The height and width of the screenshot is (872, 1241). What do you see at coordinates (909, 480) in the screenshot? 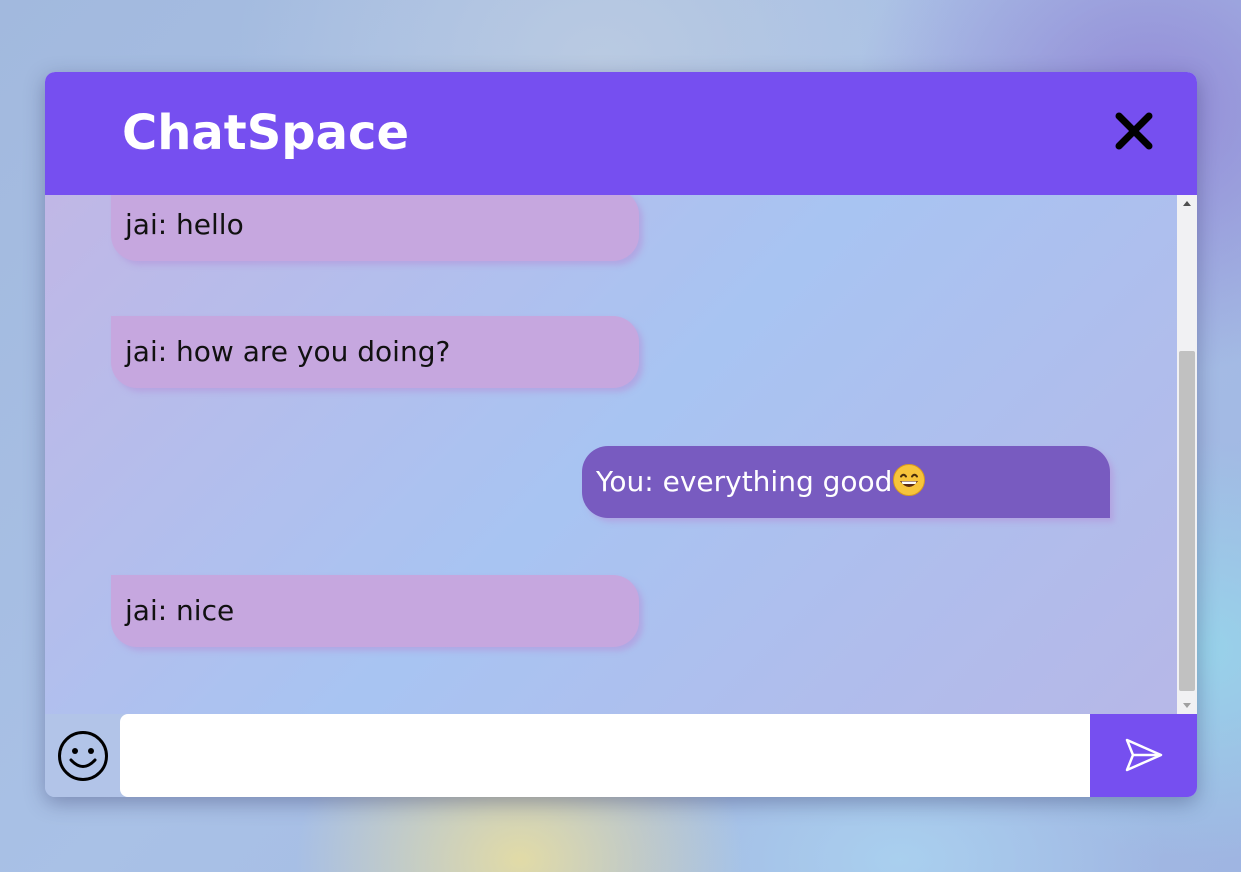
I see `grinning-face-emoji` at bounding box center [909, 480].